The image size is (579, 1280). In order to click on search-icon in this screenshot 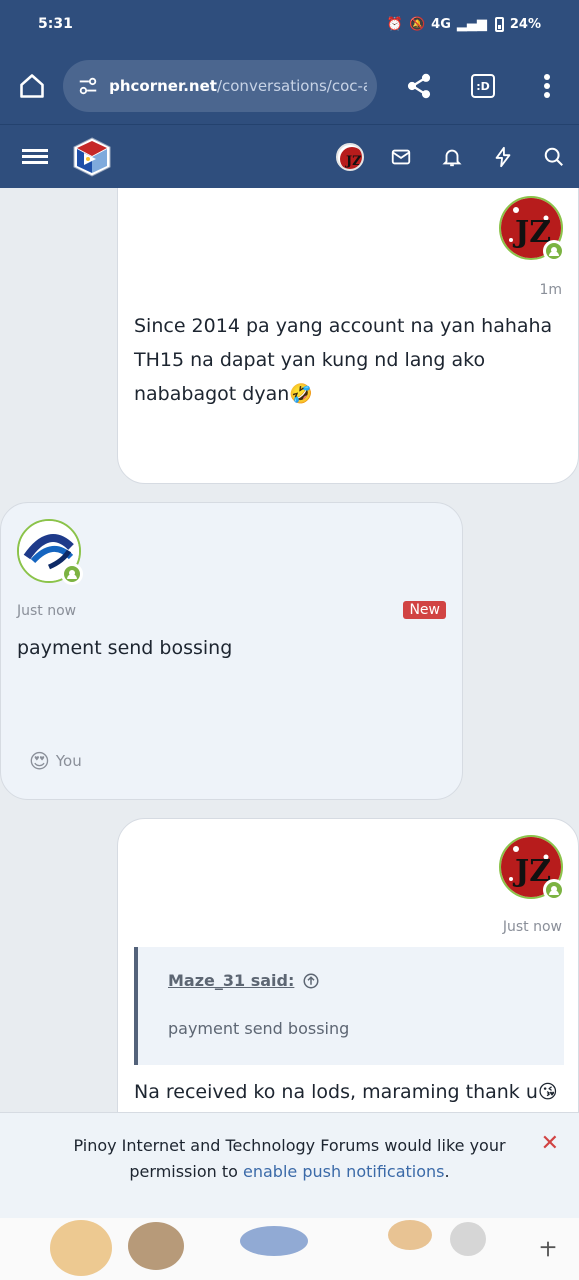, I will do `click(553, 156)`.